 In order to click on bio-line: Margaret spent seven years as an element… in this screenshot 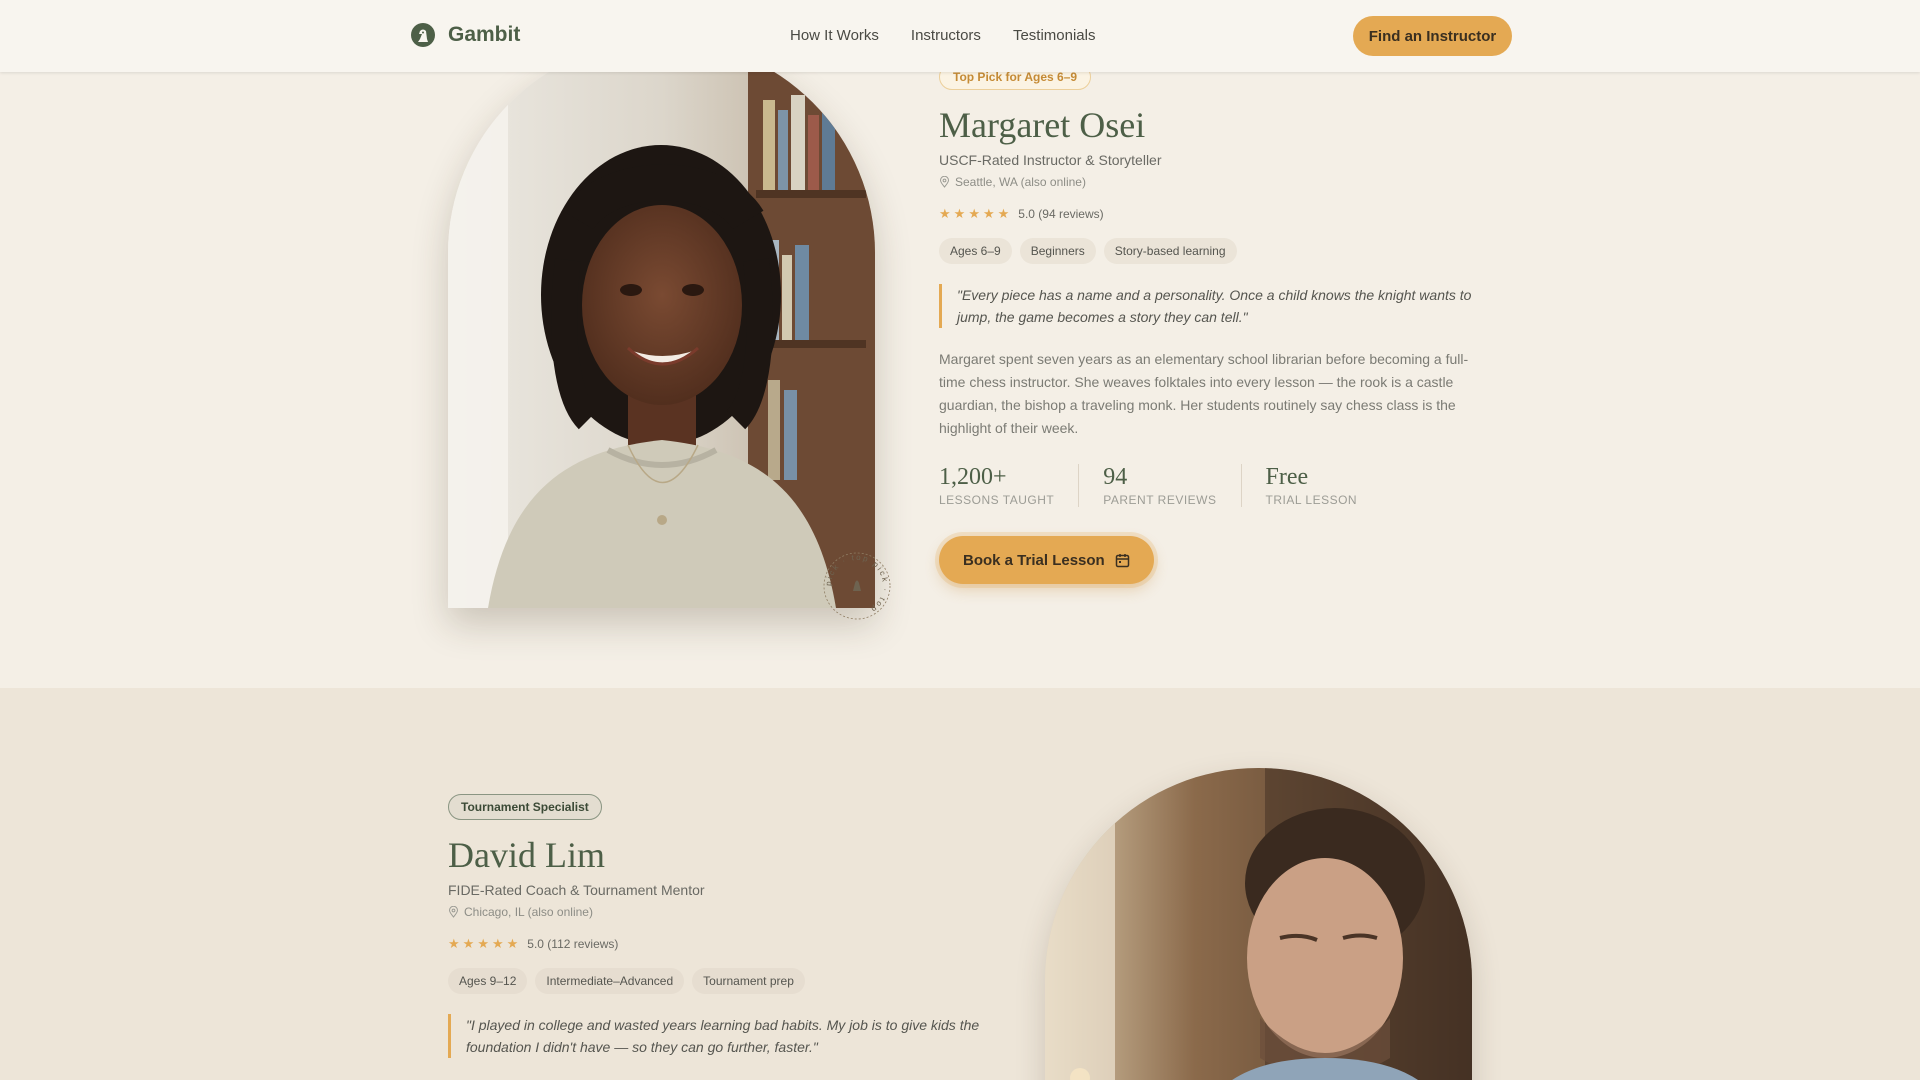, I will do `click(1204, 359)`.